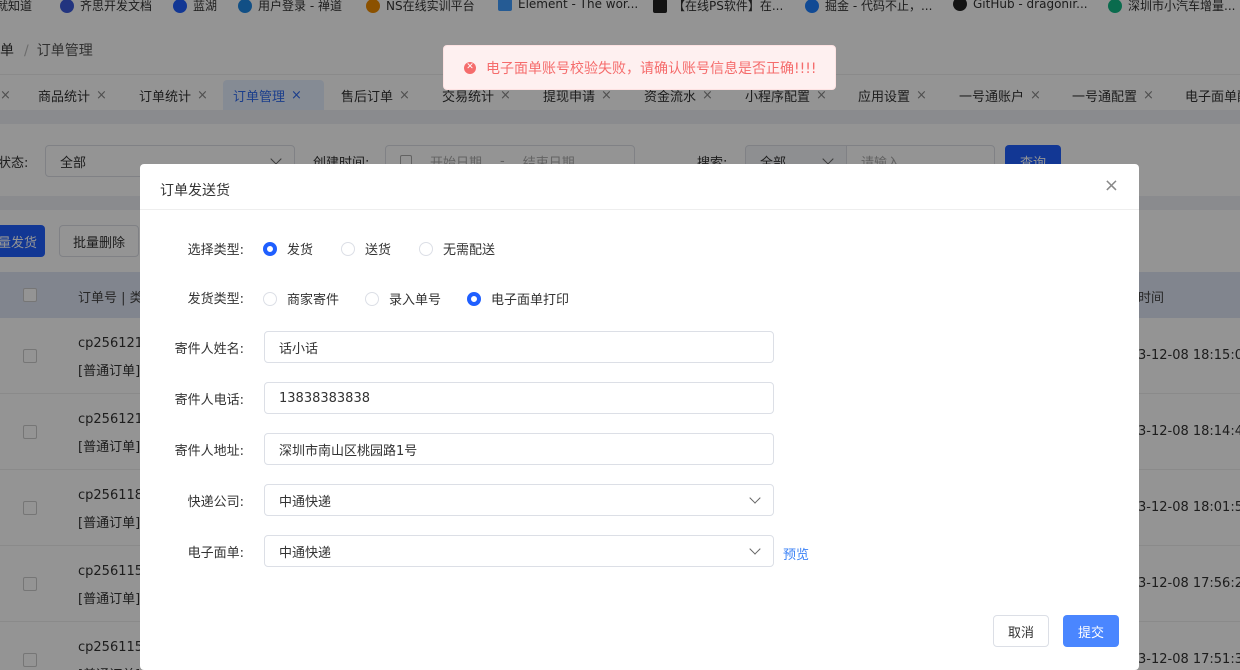 Image resolution: width=1240 pixels, height=670 pixels. I want to click on sender-name-input: 话小话, so click(519, 347).